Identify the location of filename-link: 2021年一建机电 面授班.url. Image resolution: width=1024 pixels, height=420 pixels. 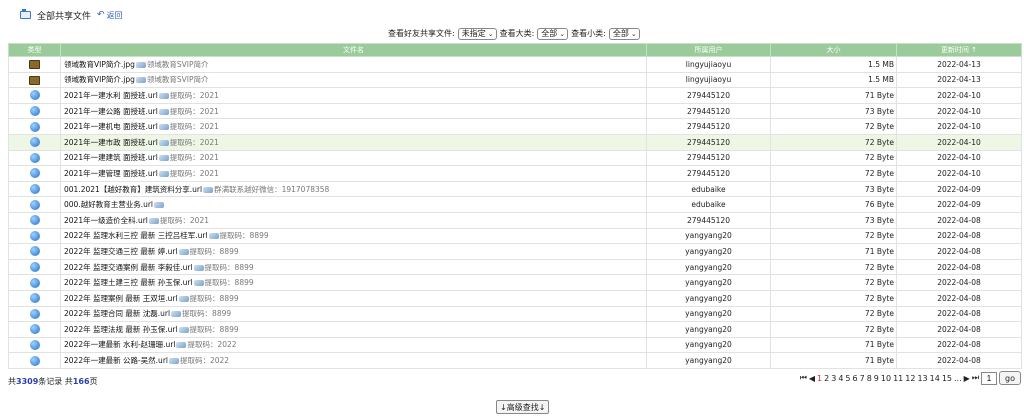
(111, 126).